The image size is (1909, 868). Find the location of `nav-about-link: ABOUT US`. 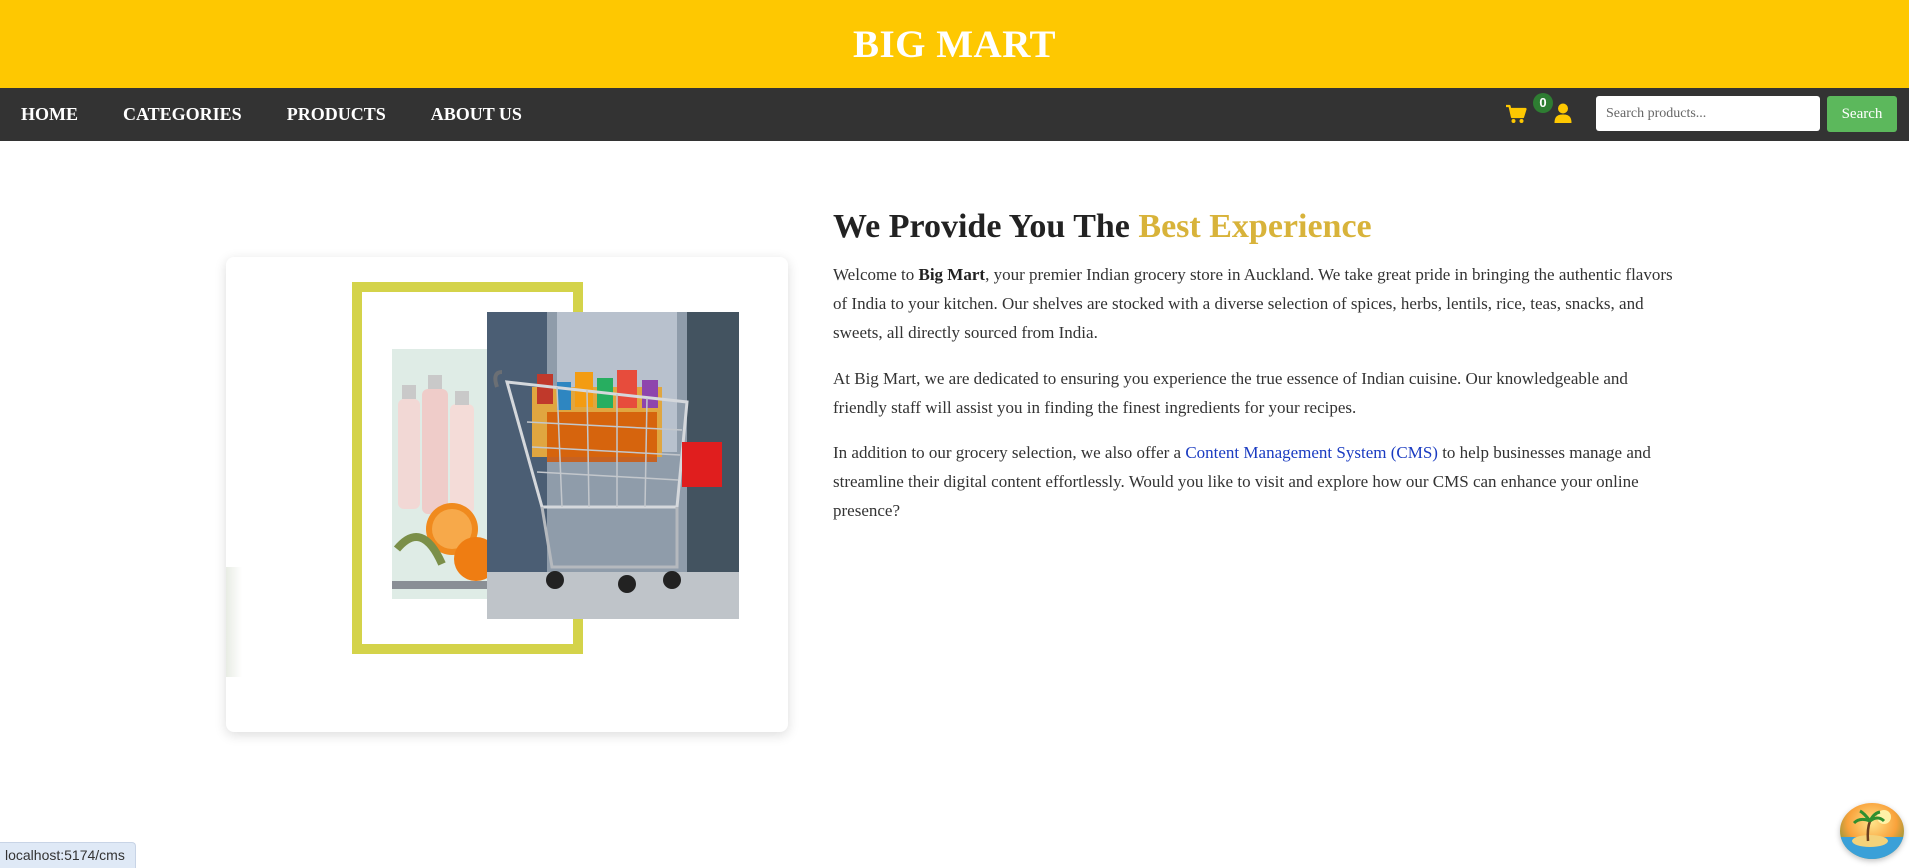

nav-about-link: ABOUT US is located at coordinates (476, 114).